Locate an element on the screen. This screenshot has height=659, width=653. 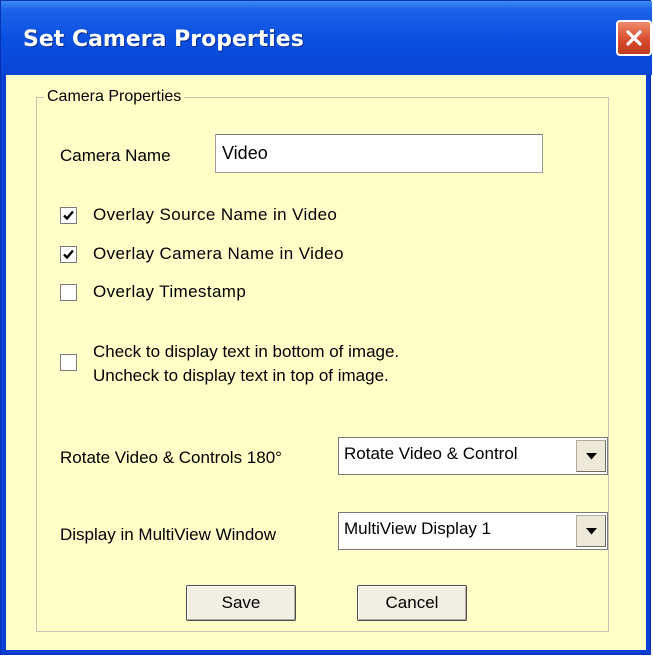
multiview-dropdown: MultiView Display 1 is located at coordinates (473, 531).